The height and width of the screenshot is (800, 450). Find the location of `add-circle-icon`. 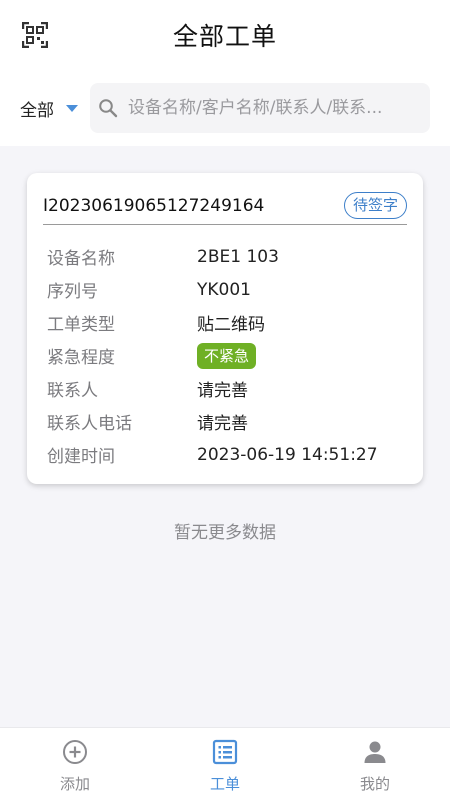

add-circle-icon is located at coordinates (75, 752).